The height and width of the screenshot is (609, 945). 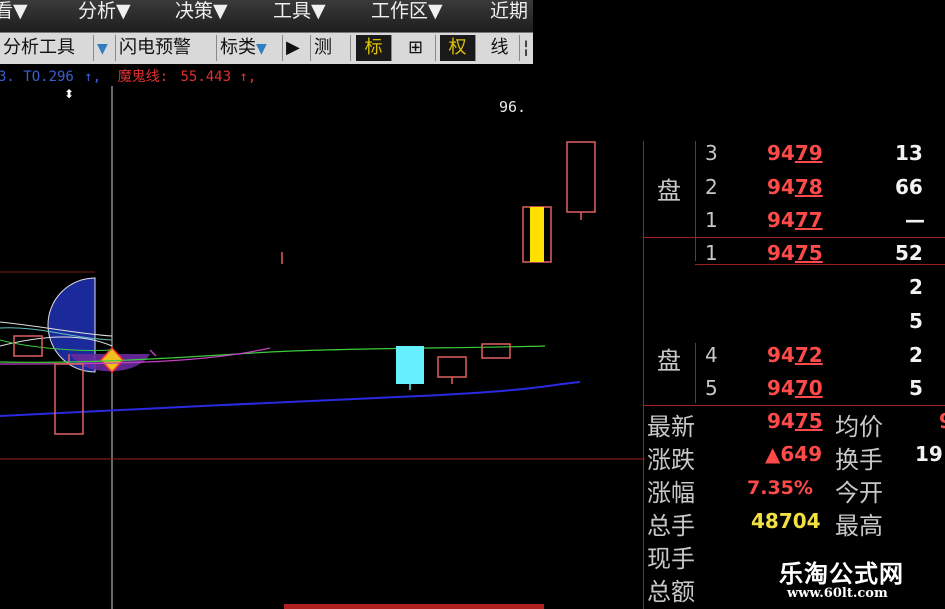 What do you see at coordinates (820, 264) in the screenshot?
I see `row-divider` at bounding box center [820, 264].